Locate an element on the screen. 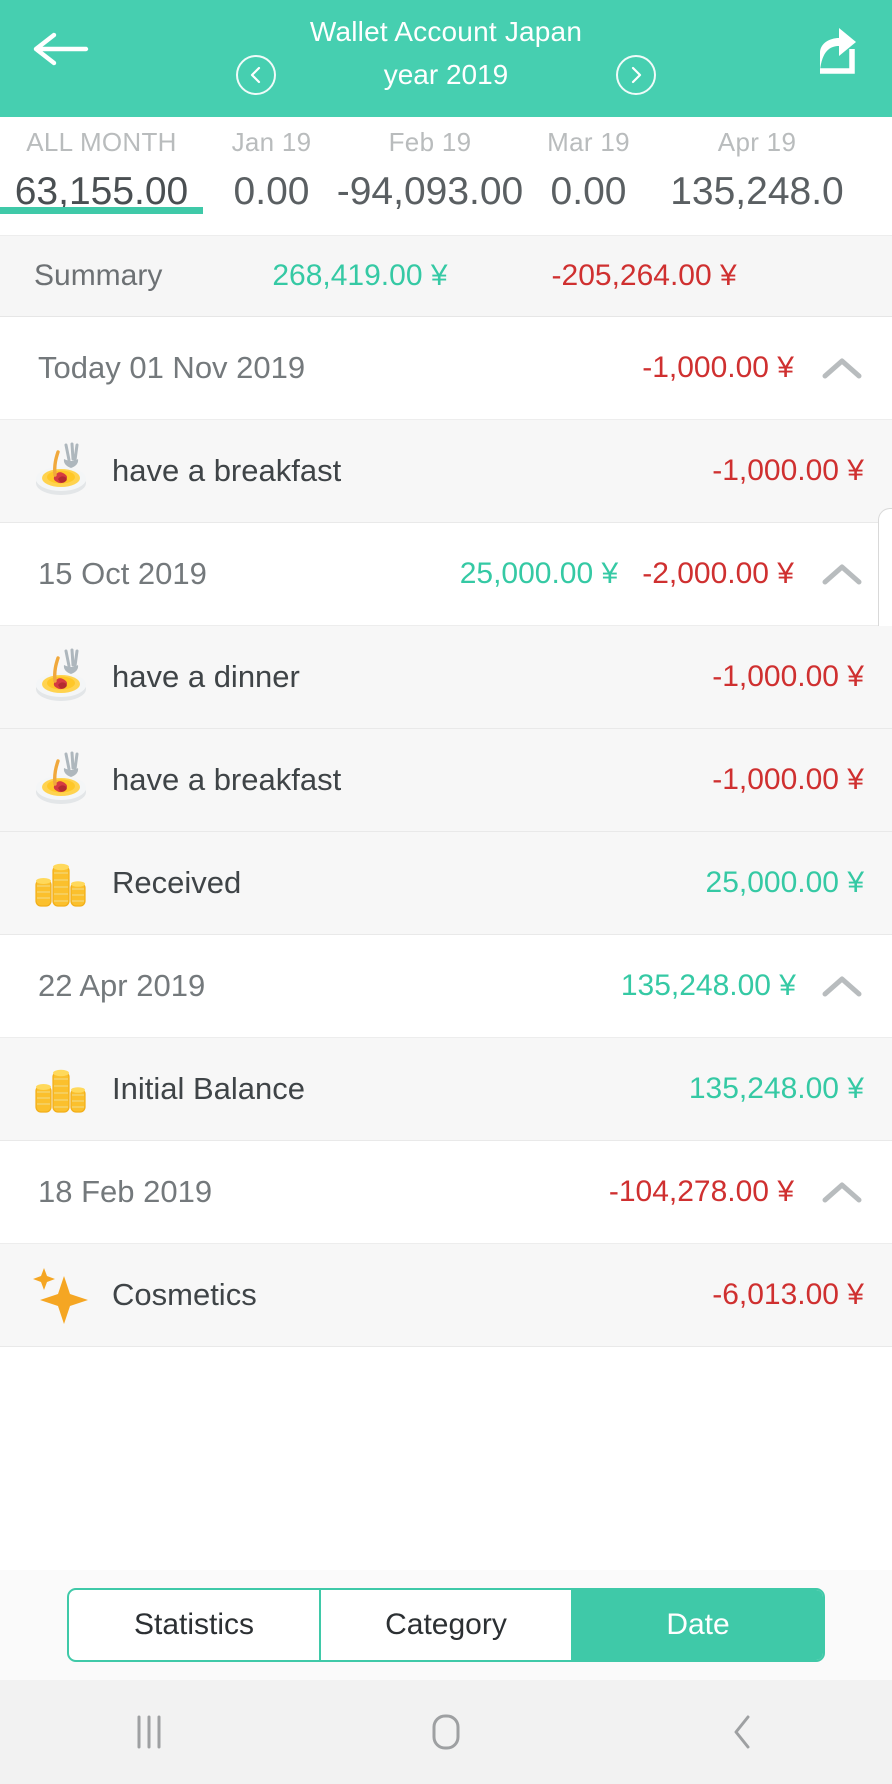 The width and height of the screenshot is (892, 1784). date-group-label: 18 Feb 2019 is located at coordinates (125, 1191).